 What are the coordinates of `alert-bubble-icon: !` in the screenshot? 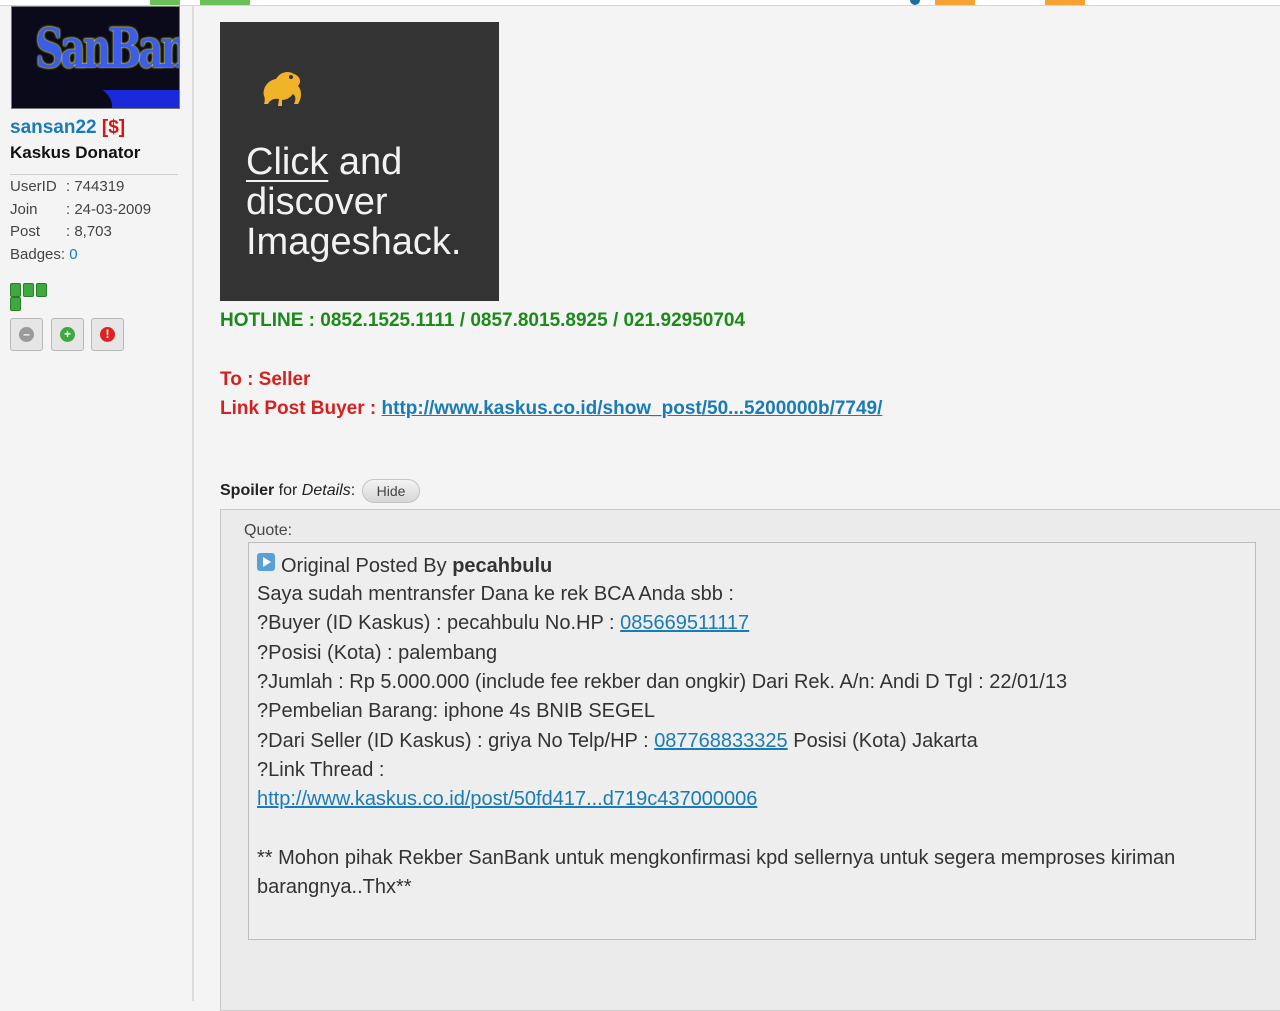 It's located at (107, 334).